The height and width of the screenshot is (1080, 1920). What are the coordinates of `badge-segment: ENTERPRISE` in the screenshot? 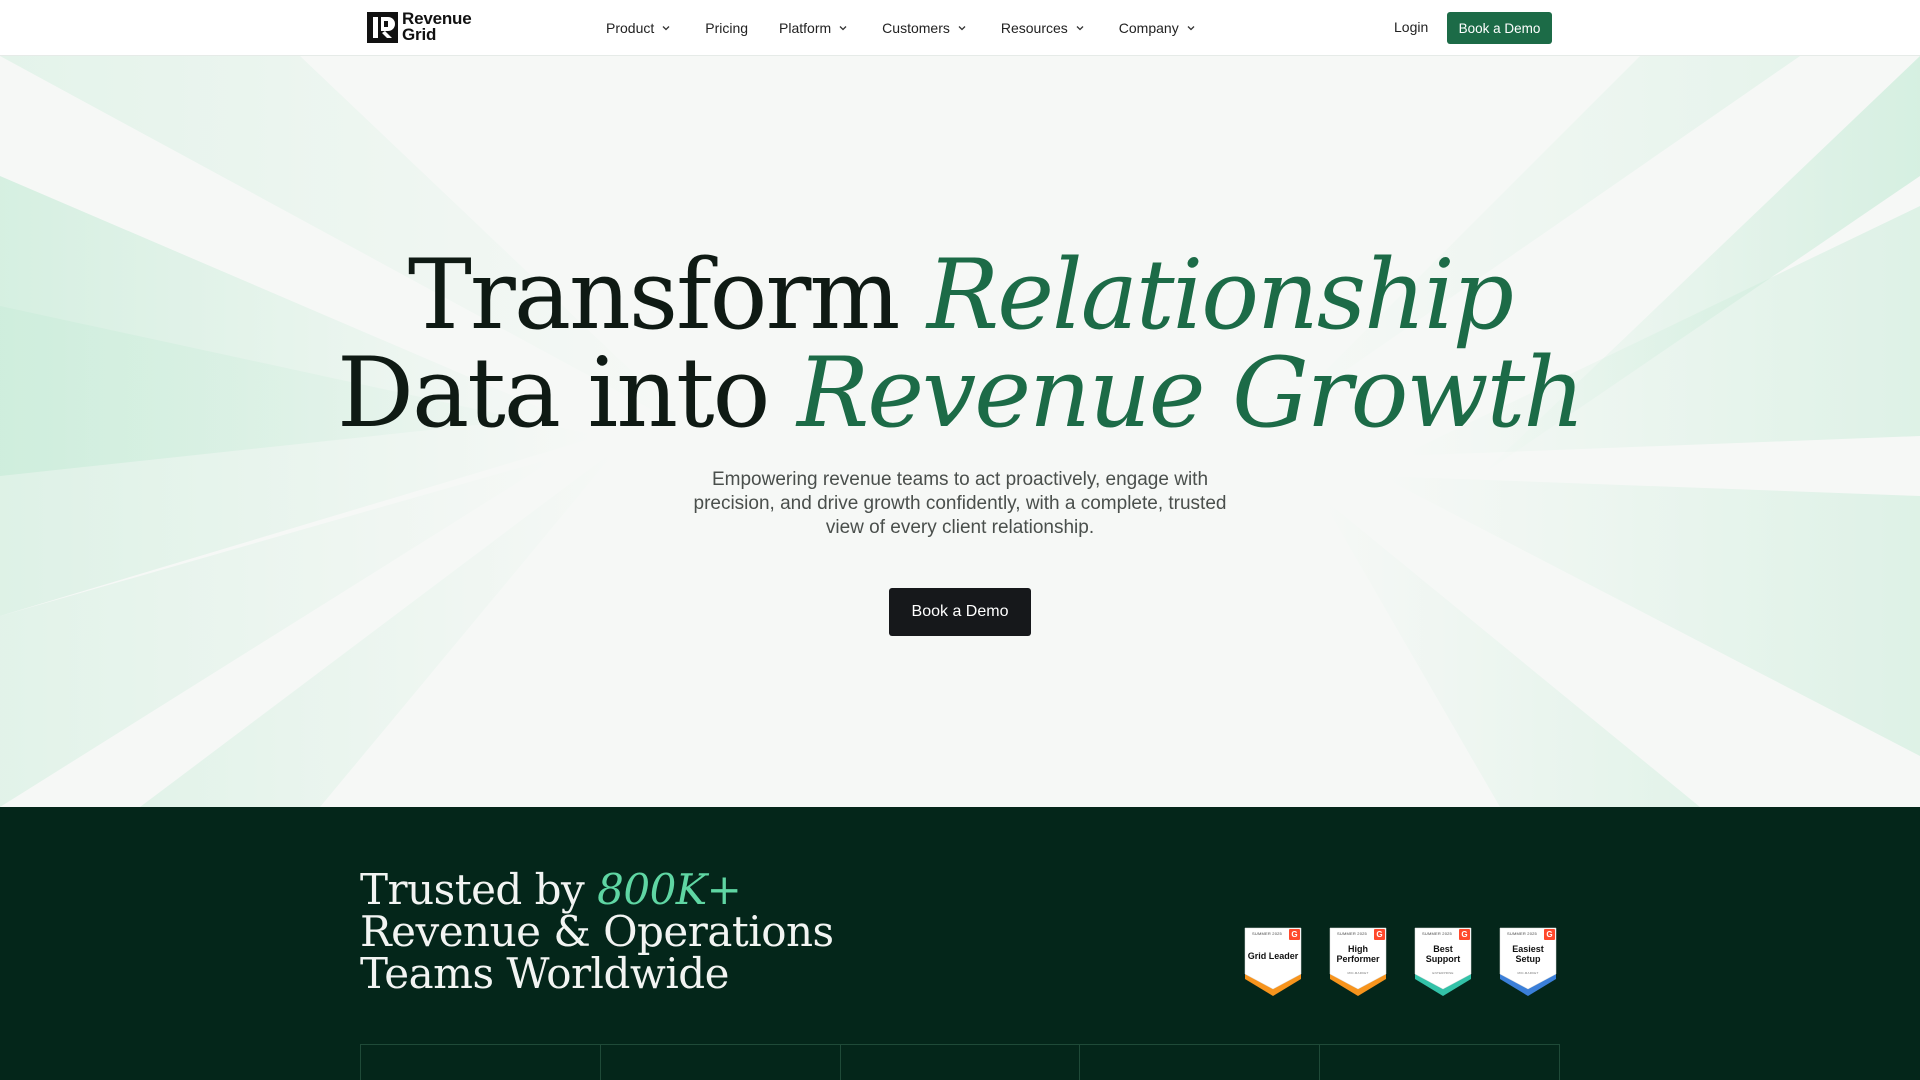 It's located at (1443, 973).